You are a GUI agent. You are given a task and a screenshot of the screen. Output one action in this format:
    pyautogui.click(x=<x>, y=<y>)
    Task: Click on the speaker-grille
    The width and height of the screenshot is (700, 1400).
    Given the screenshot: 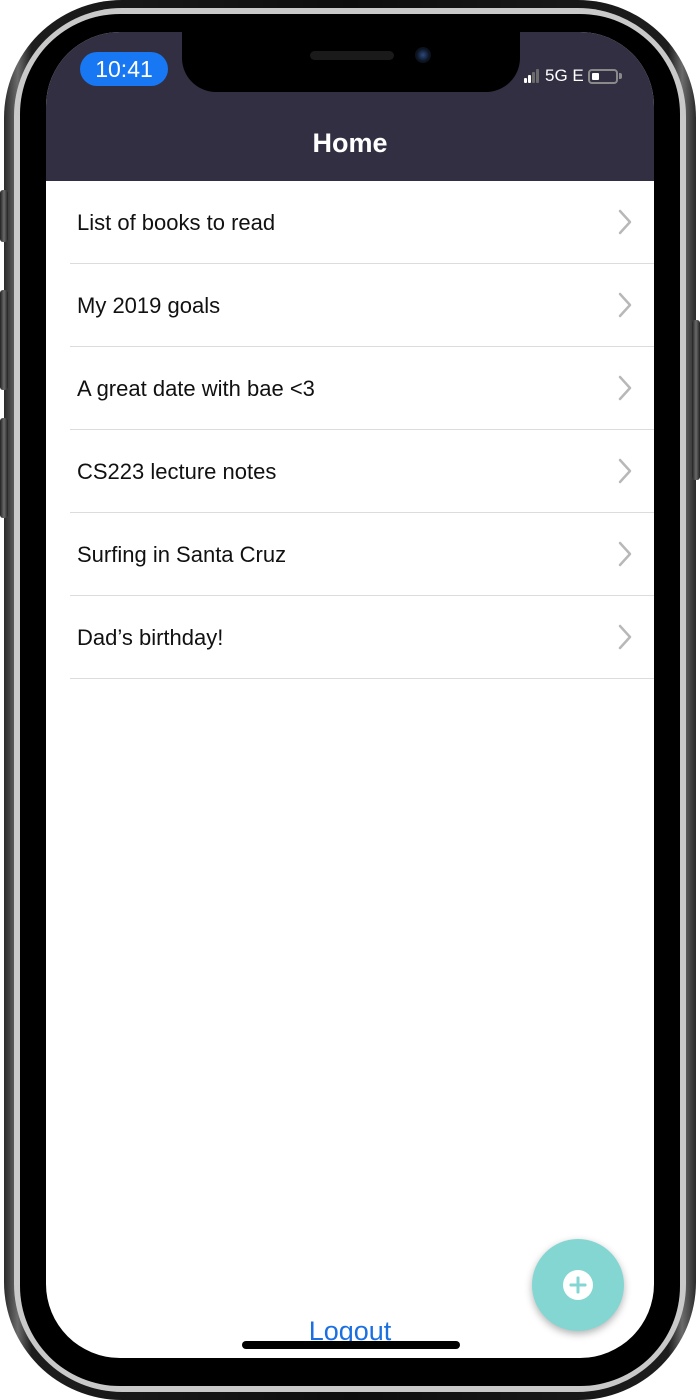 What is the action you would take?
    pyautogui.click(x=352, y=55)
    